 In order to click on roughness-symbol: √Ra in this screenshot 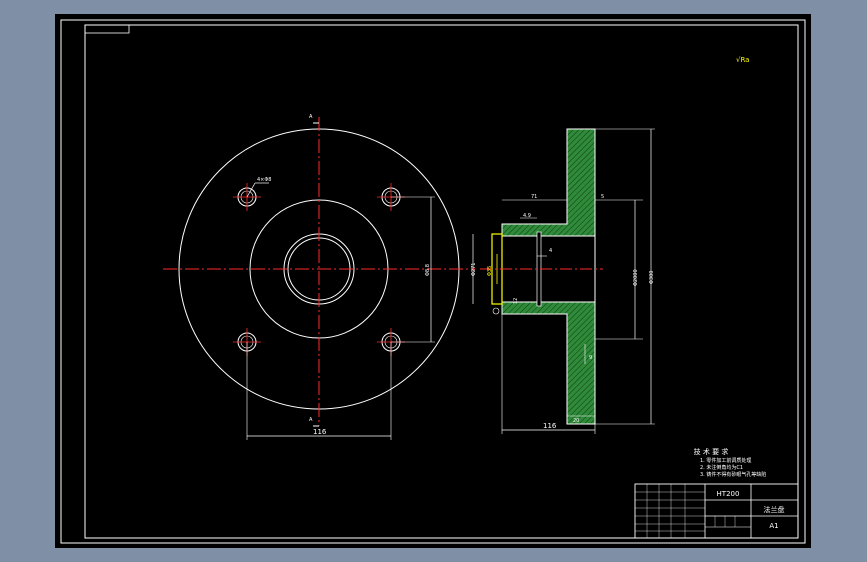, I will do `click(742, 60)`.